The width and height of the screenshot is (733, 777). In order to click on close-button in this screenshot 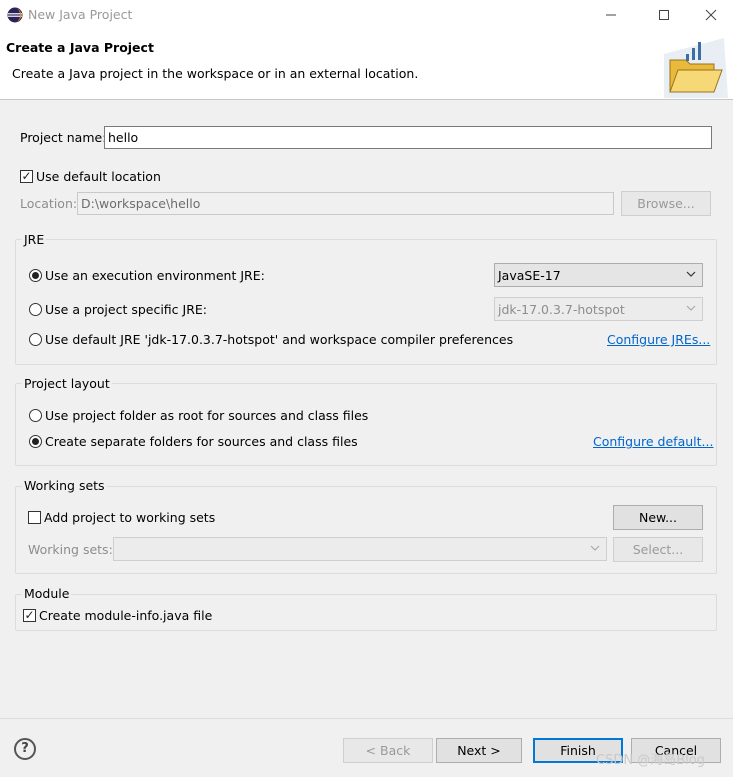, I will do `click(711, 15)`.